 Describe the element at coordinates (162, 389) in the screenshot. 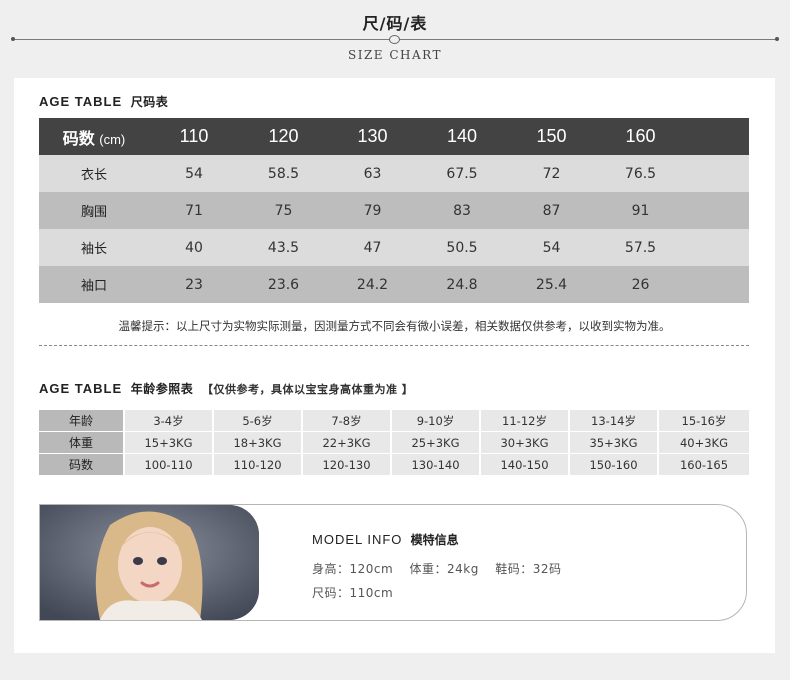

I see `age-section-title-cn: 年龄参照表` at that location.